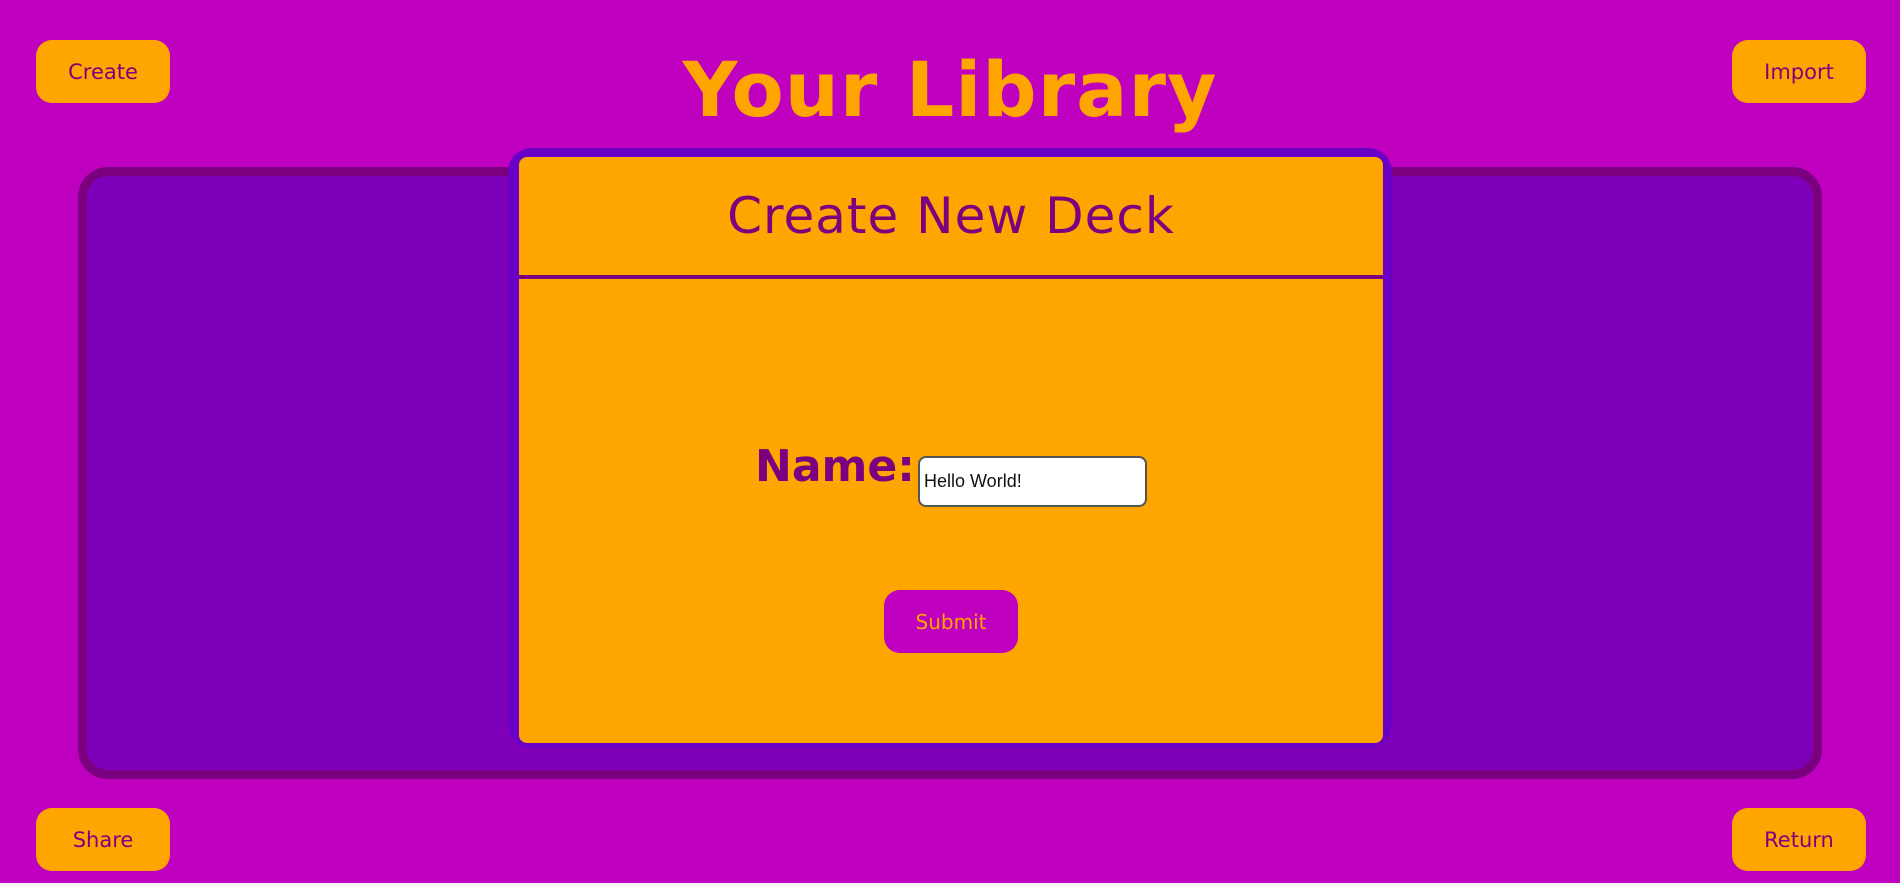 This screenshot has height=883, width=1900. What do you see at coordinates (951, 621) in the screenshot?
I see `submit-button: Submit` at bounding box center [951, 621].